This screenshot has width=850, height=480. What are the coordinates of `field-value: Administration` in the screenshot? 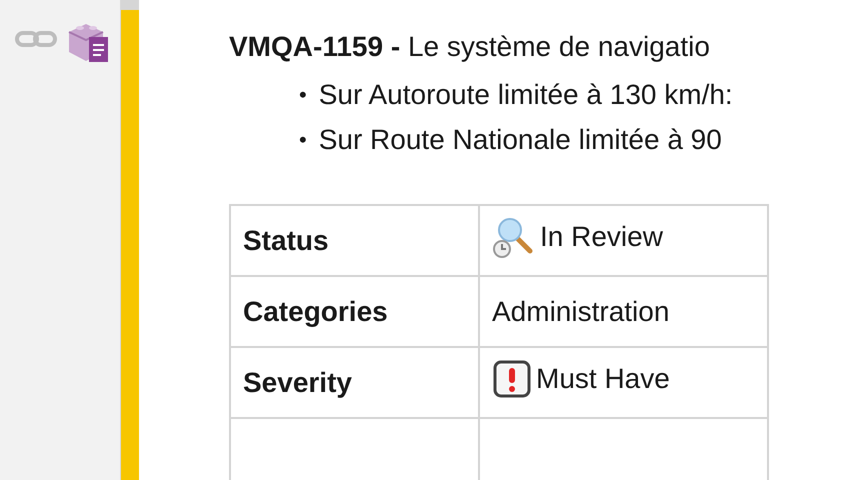 It's located at (623, 311).